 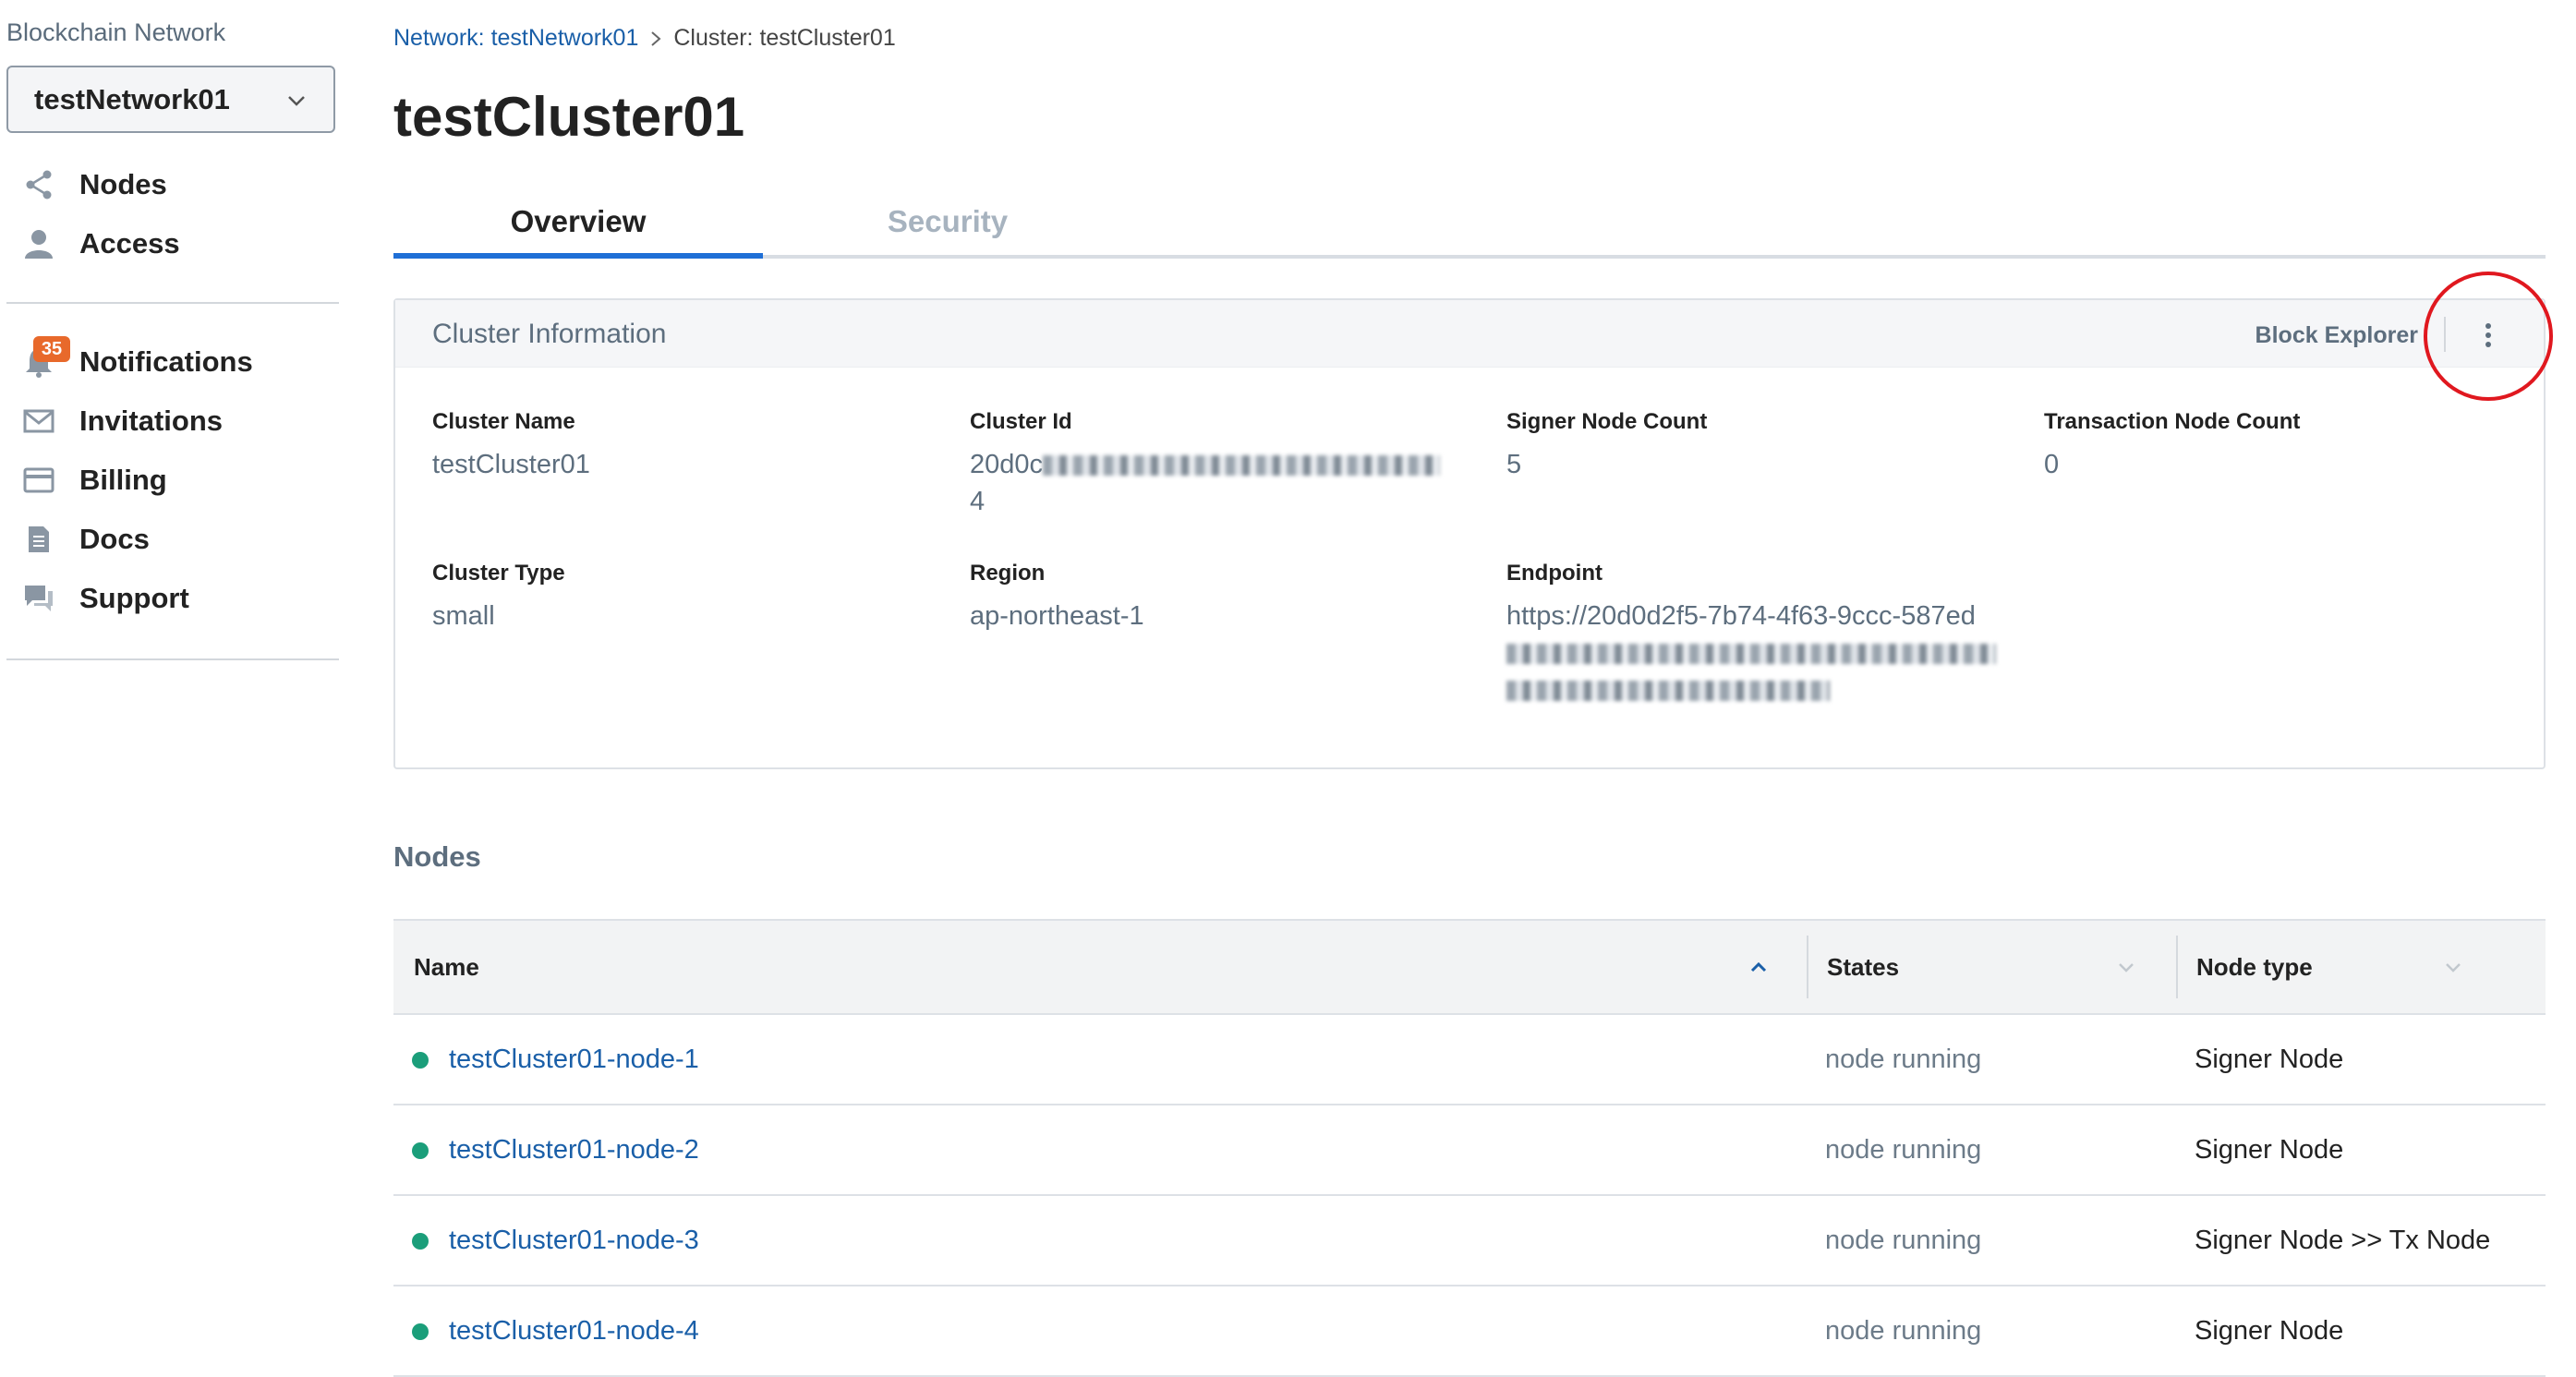 What do you see at coordinates (1474, 337) in the screenshot?
I see `card-header: Cluster Information Block Explorer` at bounding box center [1474, 337].